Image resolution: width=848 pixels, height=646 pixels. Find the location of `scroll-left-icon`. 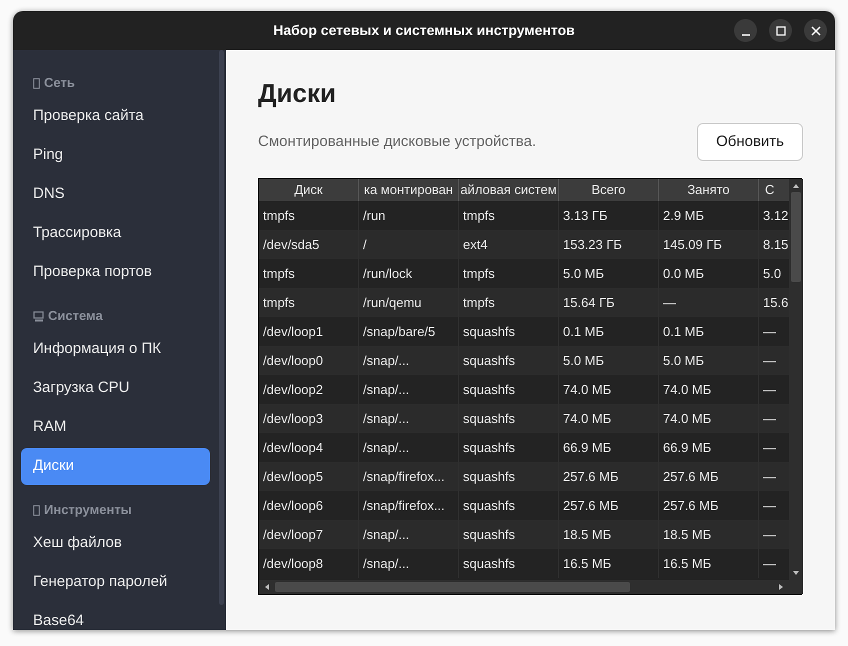

scroll-left-icon is located at coordinates (267, 587).